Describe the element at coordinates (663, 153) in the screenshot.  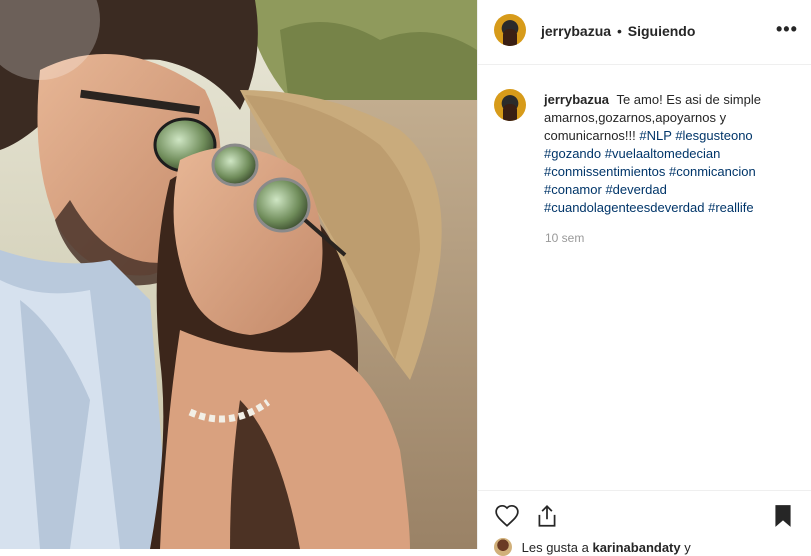
I see `hashtag: #vuelaaltomedecian` at that location.